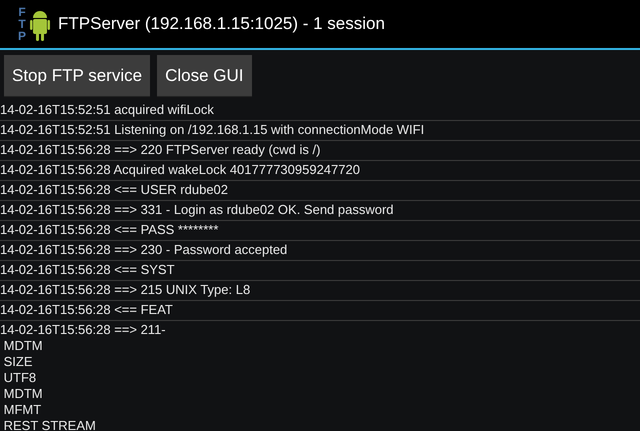 The image size is (640, 431). I want to click on log-line: 14-02-16T15:56:28 <== PASS ********, so click(110, 230).